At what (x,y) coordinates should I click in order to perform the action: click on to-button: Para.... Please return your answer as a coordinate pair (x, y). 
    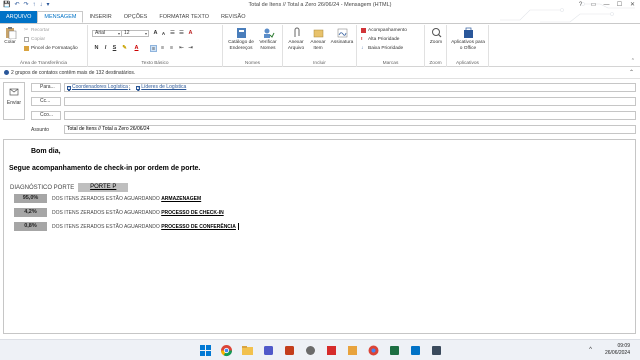
    Looking at the image, I should click on (46, 87).